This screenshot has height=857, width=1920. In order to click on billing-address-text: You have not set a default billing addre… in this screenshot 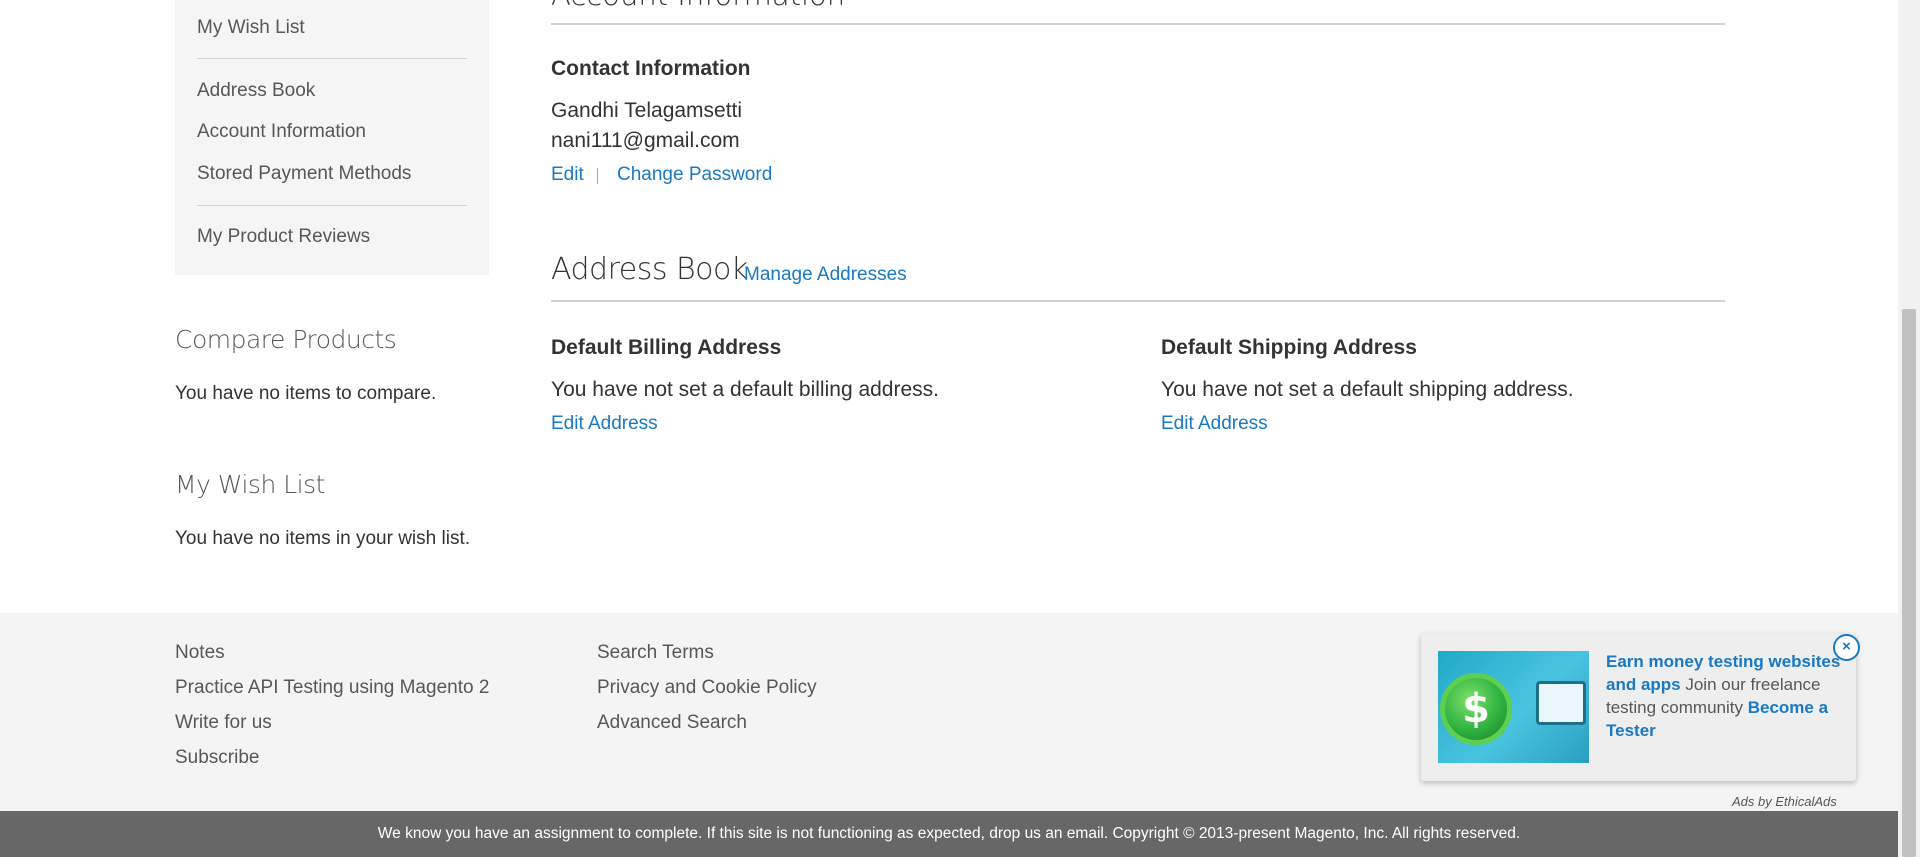, I will do `click(745, 389)`.